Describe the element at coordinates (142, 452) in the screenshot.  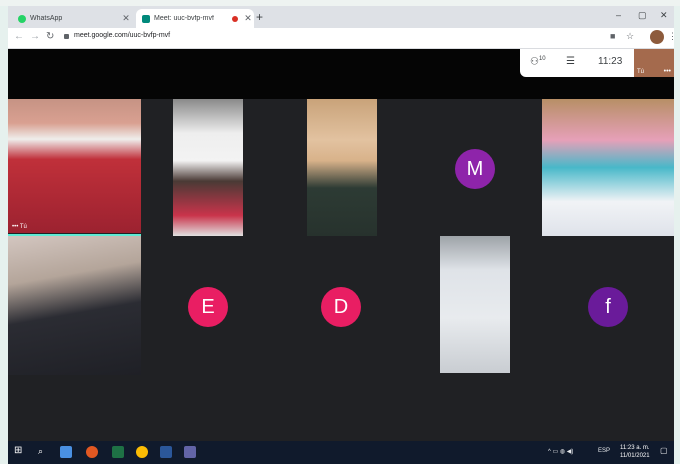
I see `chrome-icon` at that location.